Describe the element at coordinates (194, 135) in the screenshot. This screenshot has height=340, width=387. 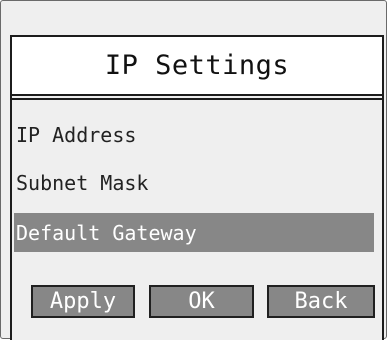
I see `menu-item-ip-address: IP Address` at that location.